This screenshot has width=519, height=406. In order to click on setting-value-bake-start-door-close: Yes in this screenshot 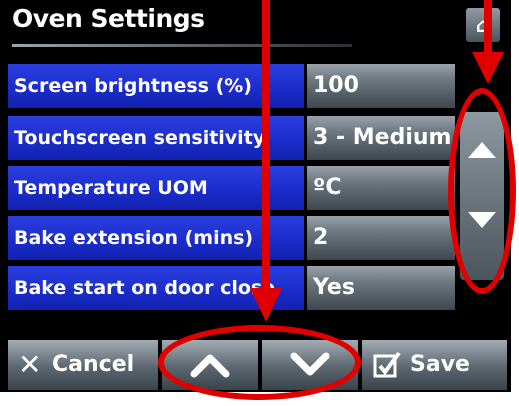, I will do `click(381, 288)`.